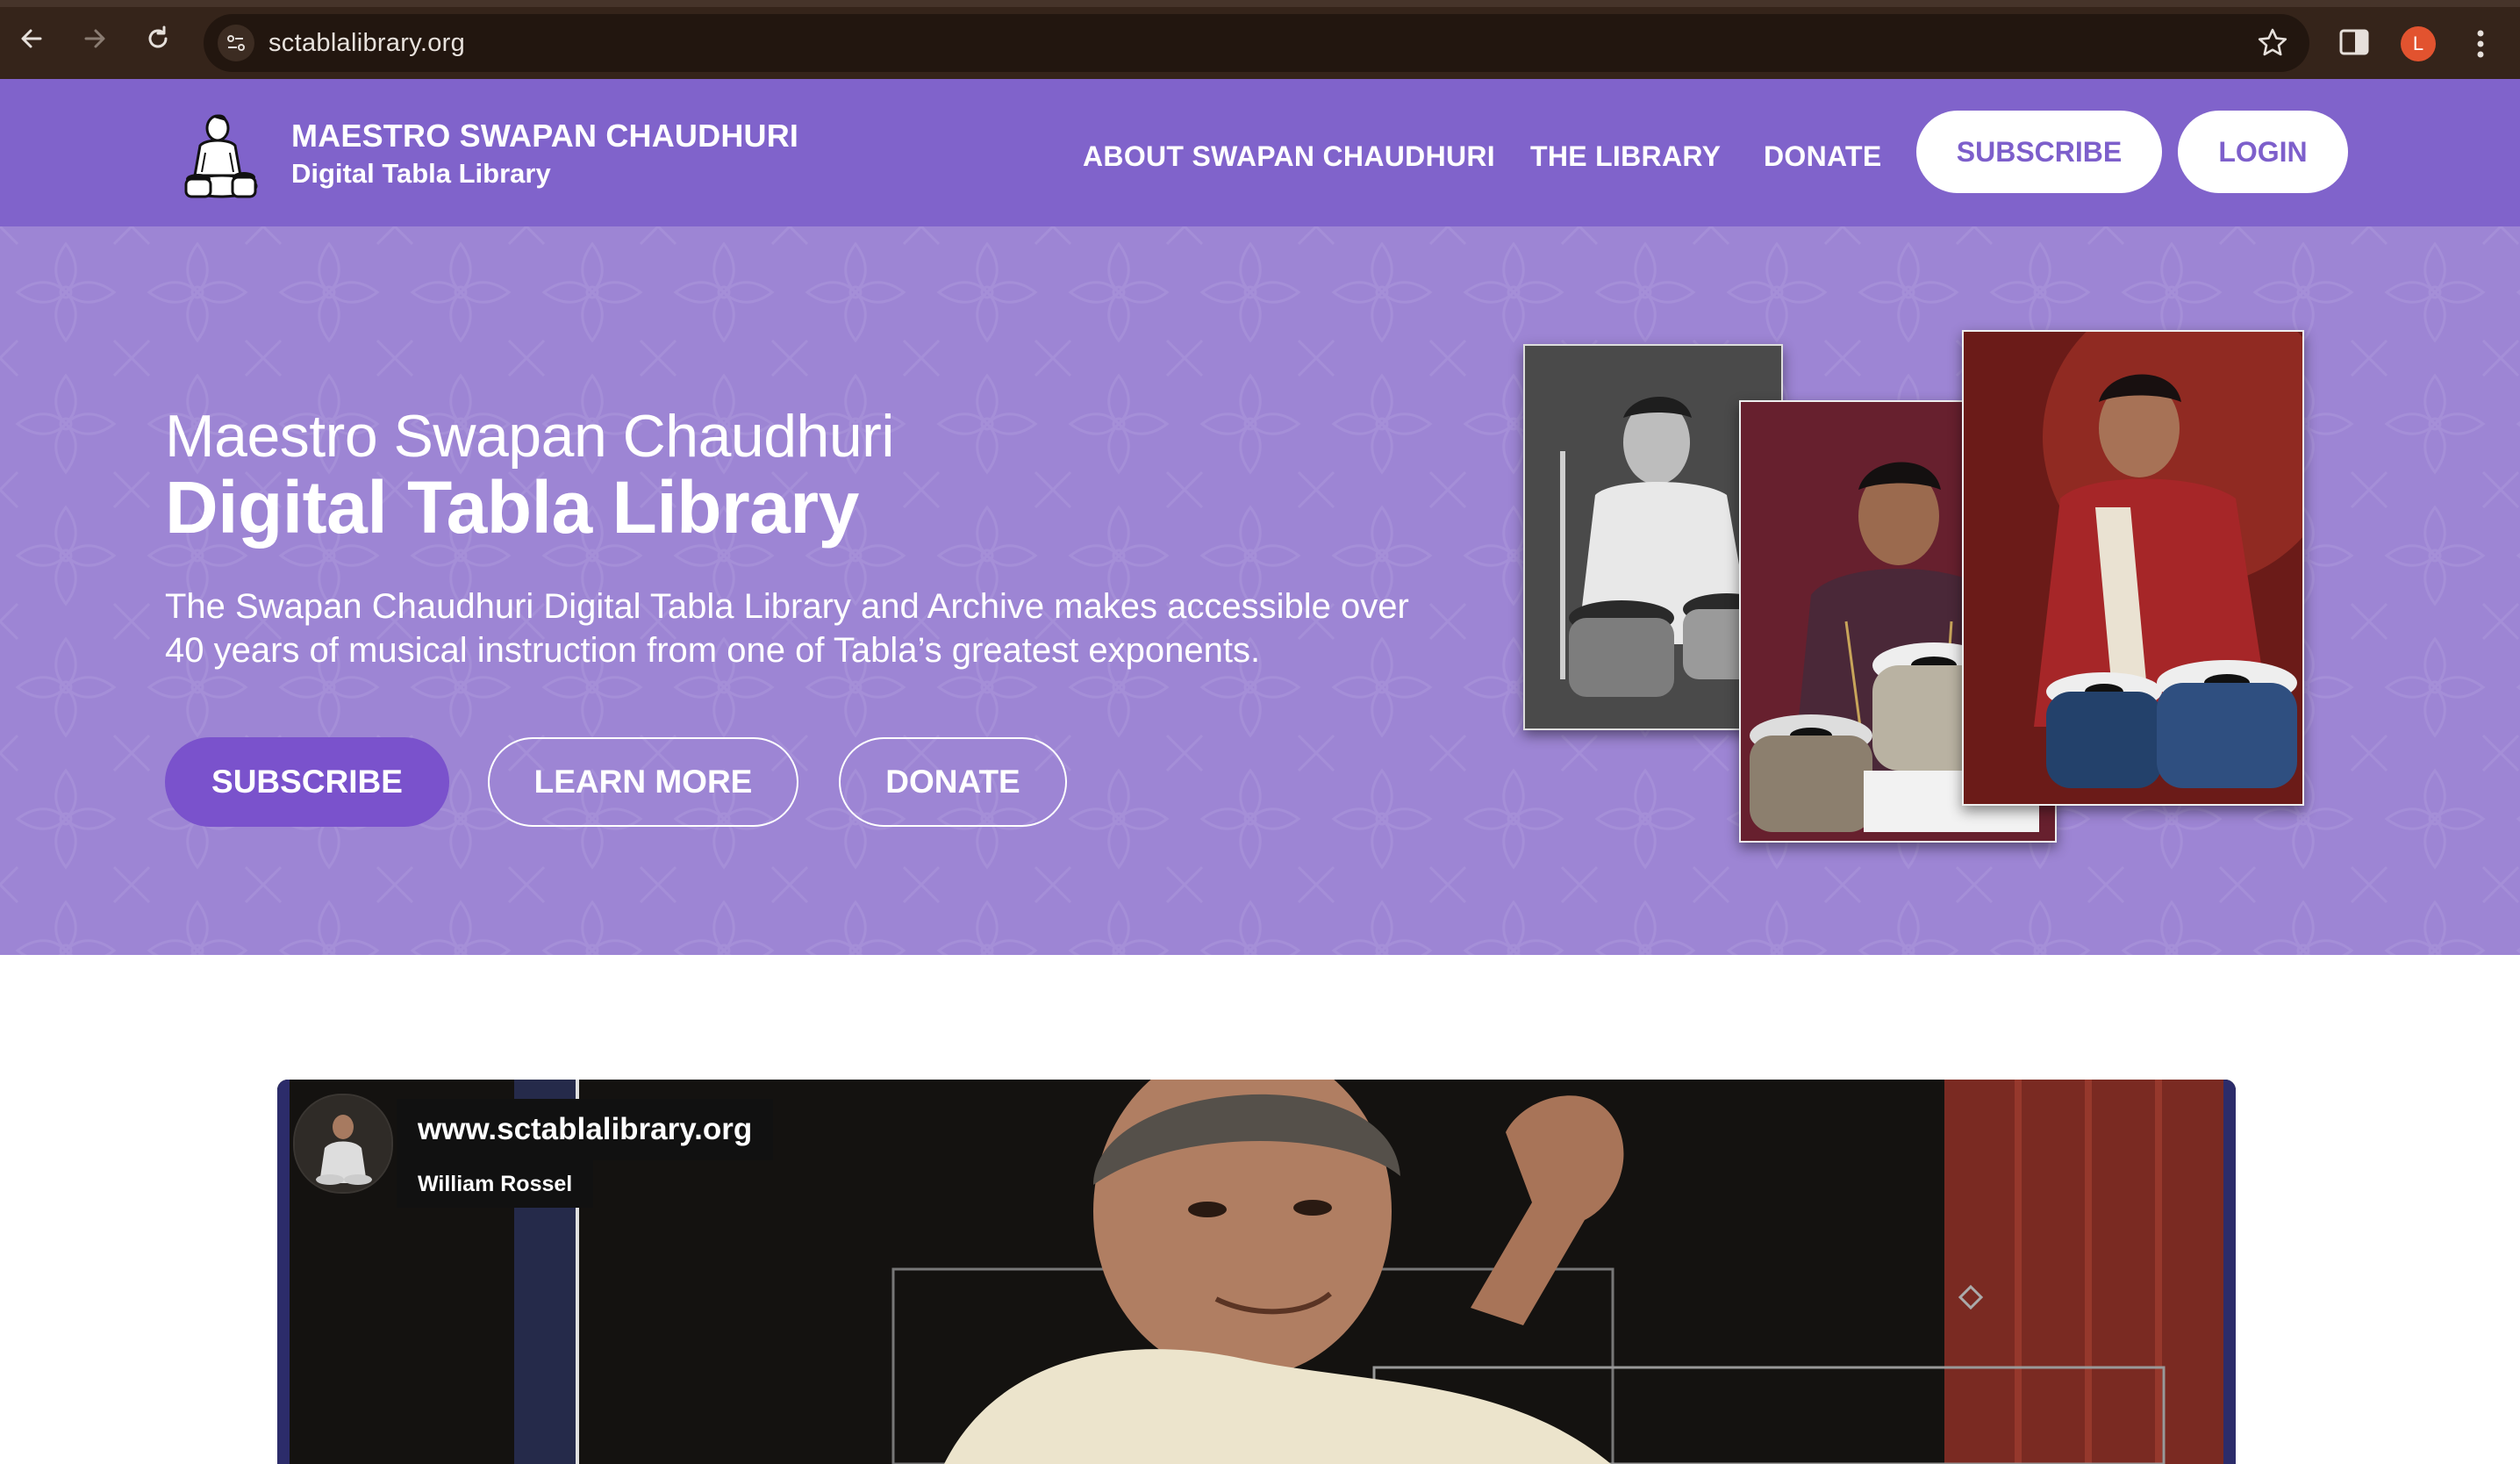 The height and width of the screenshot is (1464, 2520). What do you see at coordinates (512, 508) in the screenshot?
I see `hero-title-line2: Digital Tabla Library` at bounding box center [512, 508].